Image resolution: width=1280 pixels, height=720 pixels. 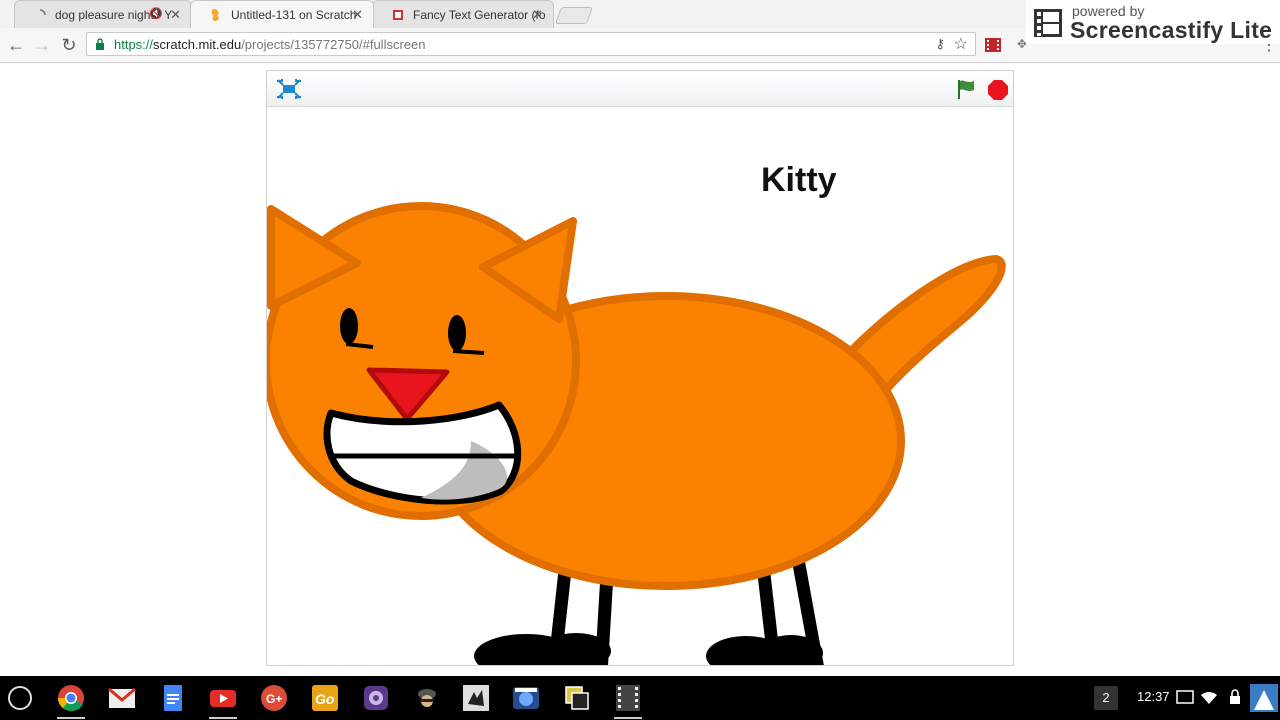 I want to click on svg-text: G+, so click(x=274, y=699).